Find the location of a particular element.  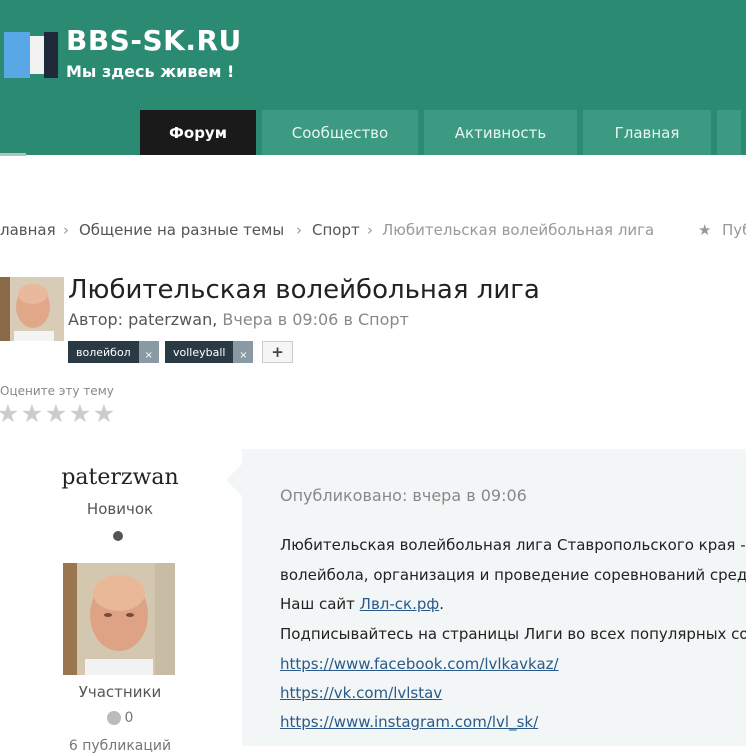

rank-dot-icon is located at coordinates (118, 536).